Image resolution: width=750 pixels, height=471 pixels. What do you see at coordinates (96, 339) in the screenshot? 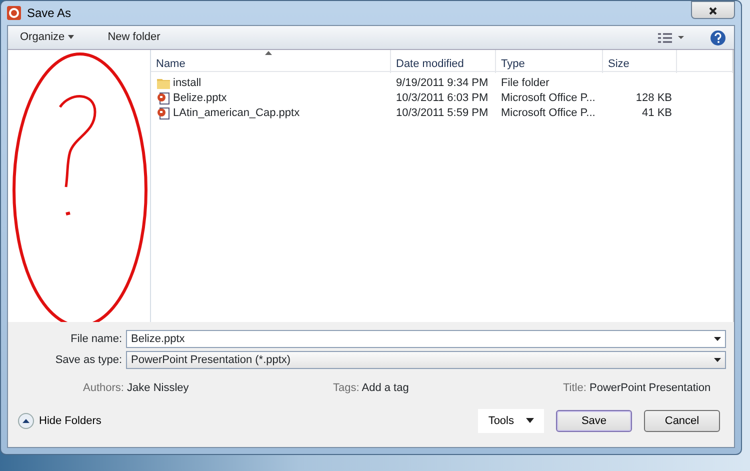
I see `file-name-label: File name:` at bounding box center [96, 339].